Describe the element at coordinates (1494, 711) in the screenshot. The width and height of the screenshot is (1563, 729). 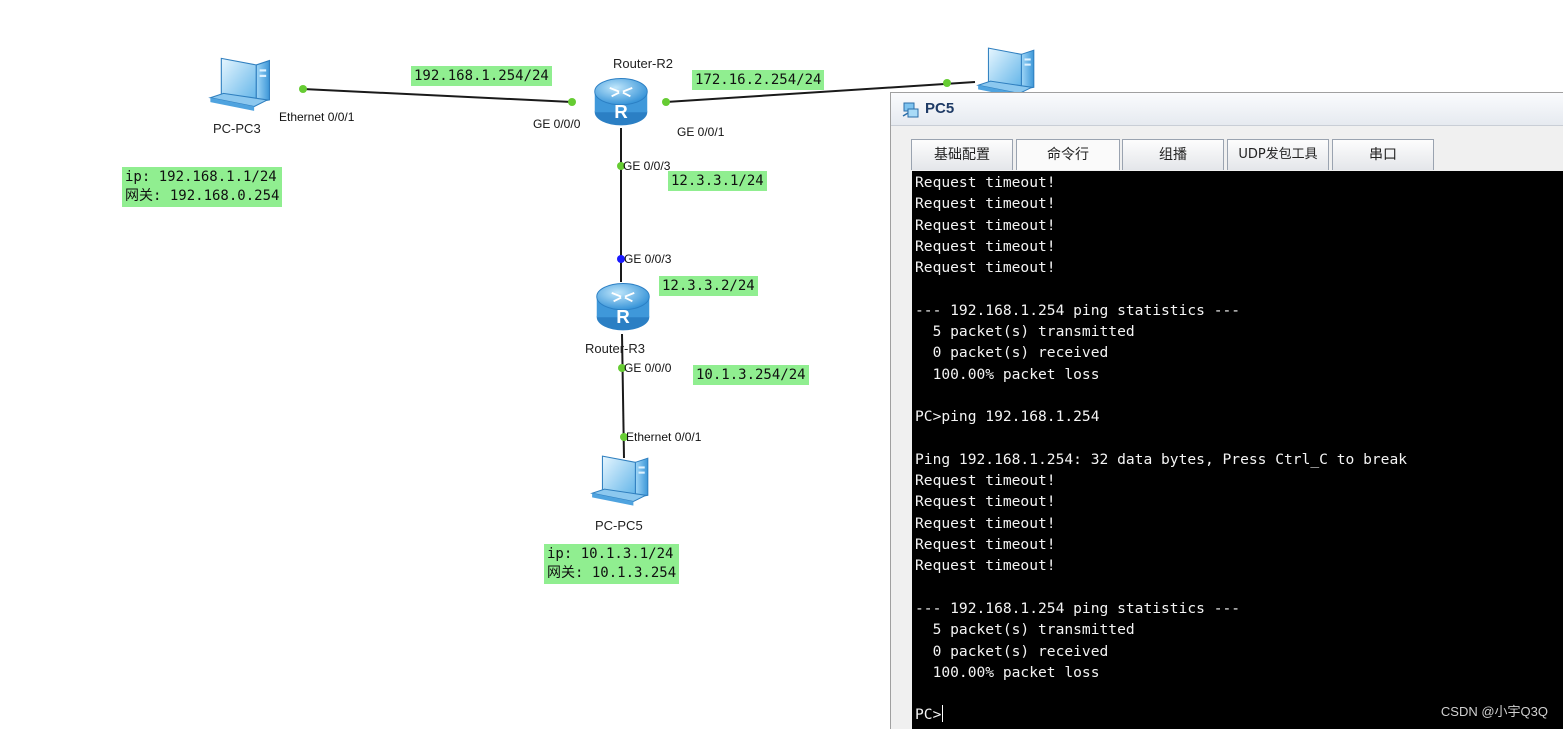
I see `csdn-watermark: CSDN @小宇Q3Q` at that location.